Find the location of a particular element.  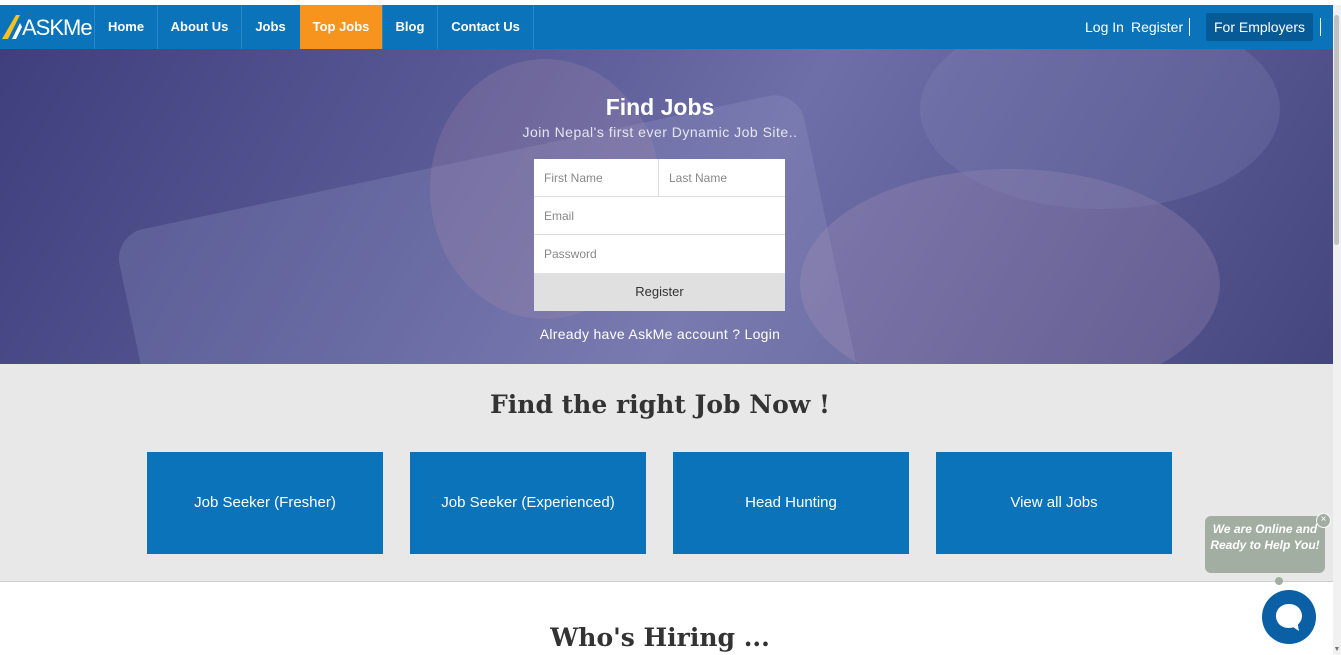

category-view-all-jobs: View all Jobs is located at coordinates (1054, 503).